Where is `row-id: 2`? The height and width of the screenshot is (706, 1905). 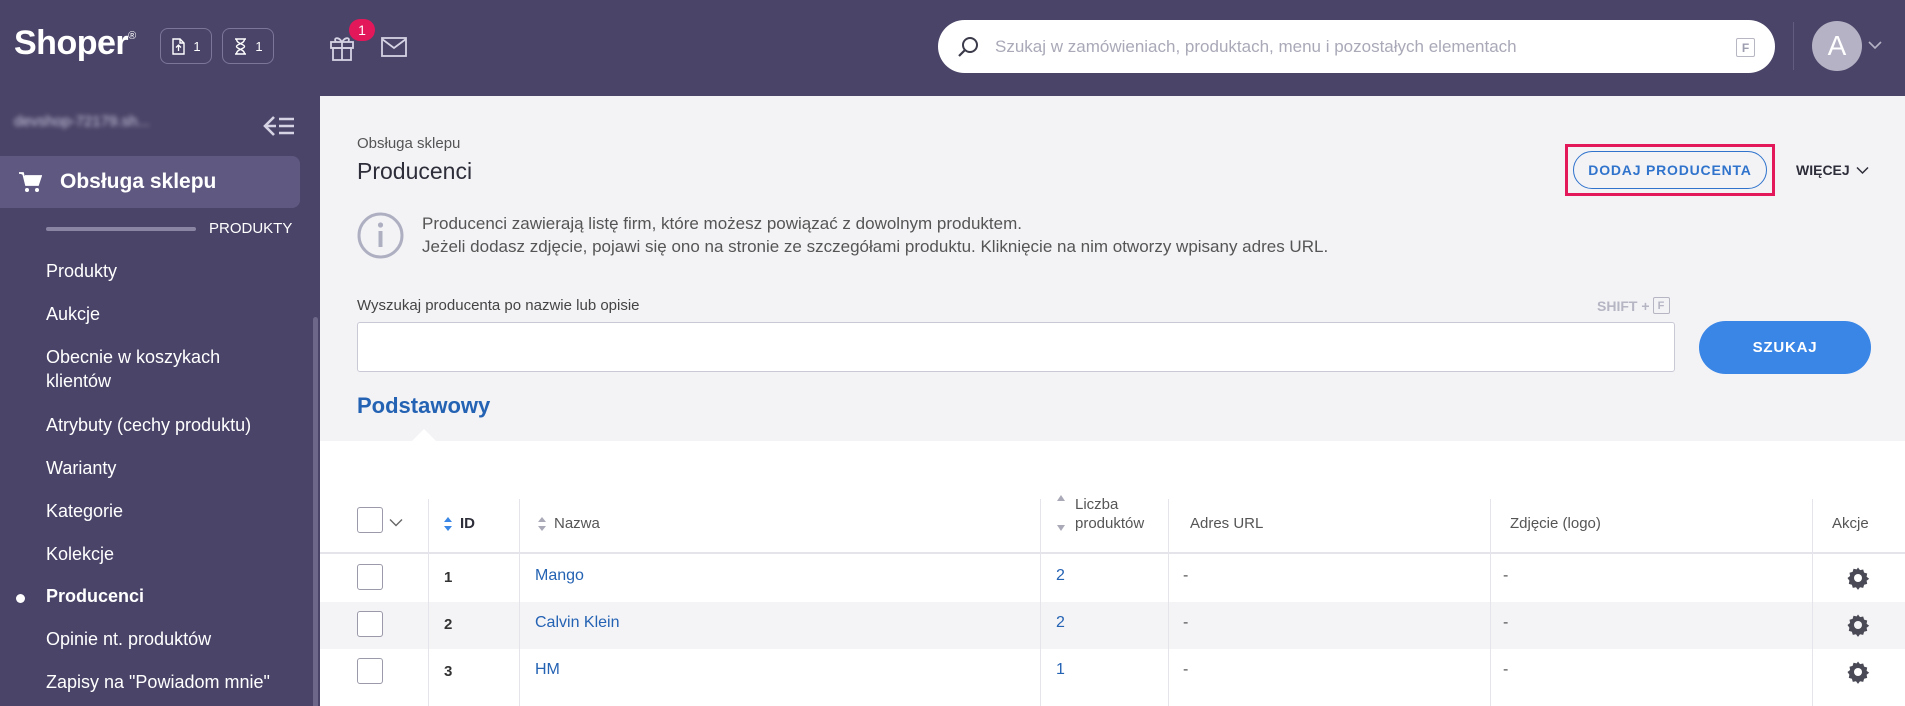 row-id: 2 is located at coordinates (448, 624).